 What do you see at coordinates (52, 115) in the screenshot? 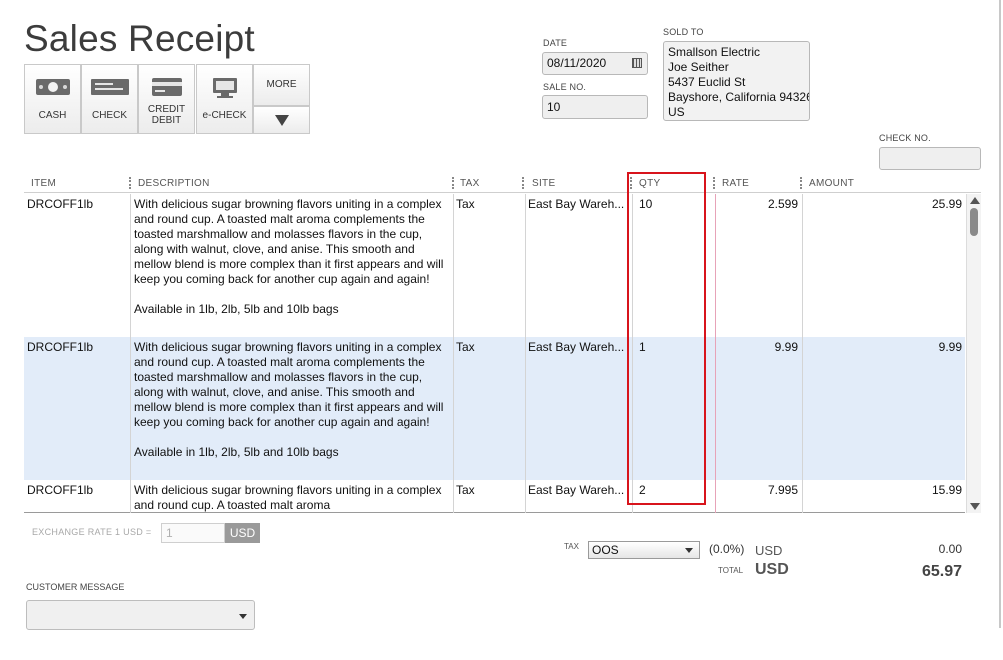
I see `cash-label: CASH` at bounding box center [52, 115].